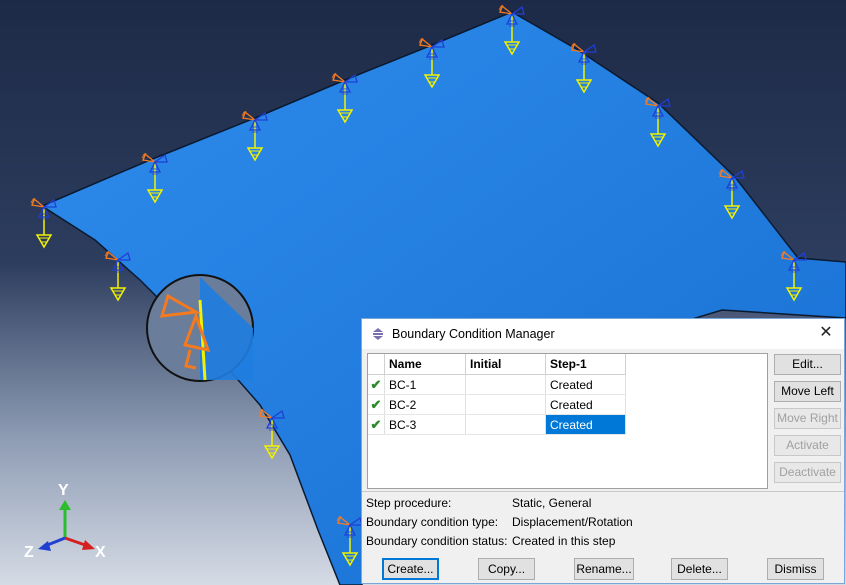  What do you see at coordinates (807, 391) in the screenshot?
I see `move-left-button: Move Left` at bounding box center [807, 391].